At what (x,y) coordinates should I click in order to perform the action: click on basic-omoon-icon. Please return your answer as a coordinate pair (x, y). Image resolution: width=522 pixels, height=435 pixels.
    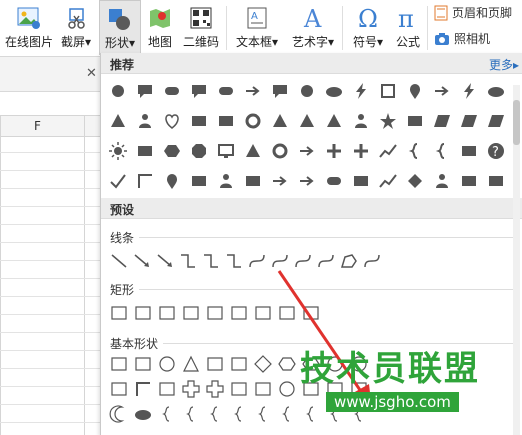
    Looking at the image, I should click on (119, 414).